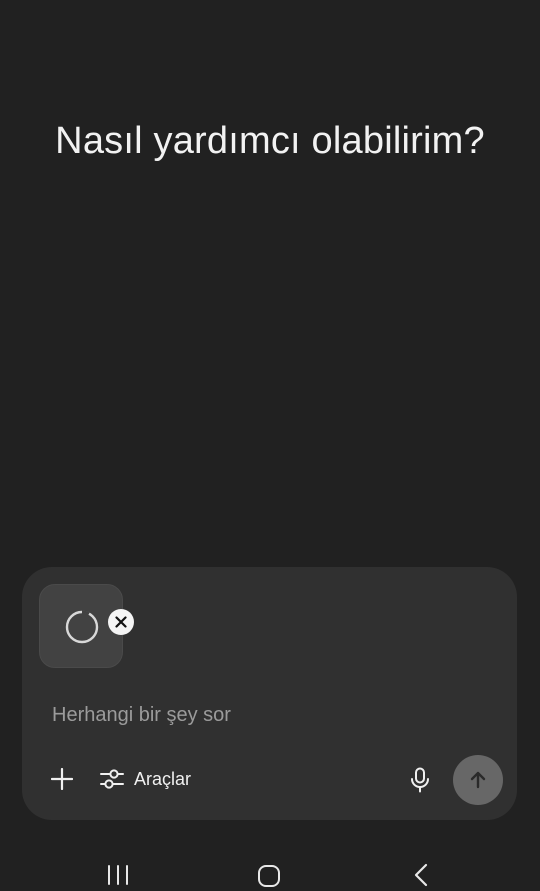  Describe the element at coordinates (82, 627) in the screenshot. I see `loading-spinner-icon` at that location.